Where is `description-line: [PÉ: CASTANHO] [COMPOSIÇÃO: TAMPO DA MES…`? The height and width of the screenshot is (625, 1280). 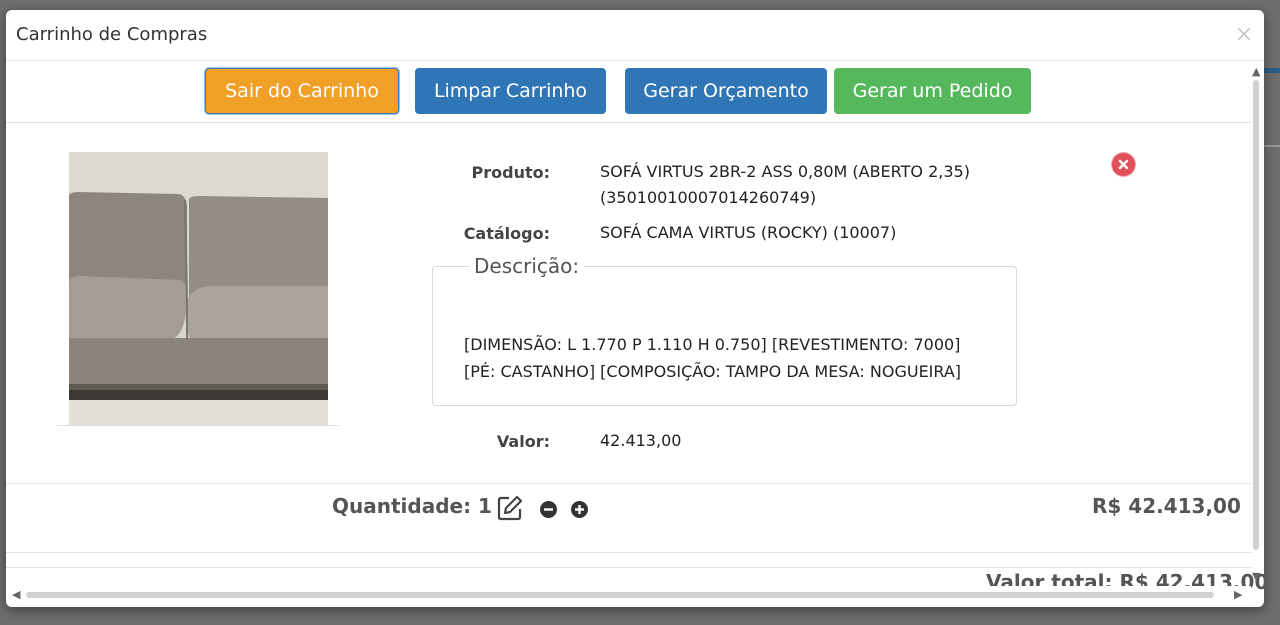 description-line: [PÉ: CASTANHO] [COMPOSIÇÃO: TAMPO DA MES… is located at coordinates (713, 371).